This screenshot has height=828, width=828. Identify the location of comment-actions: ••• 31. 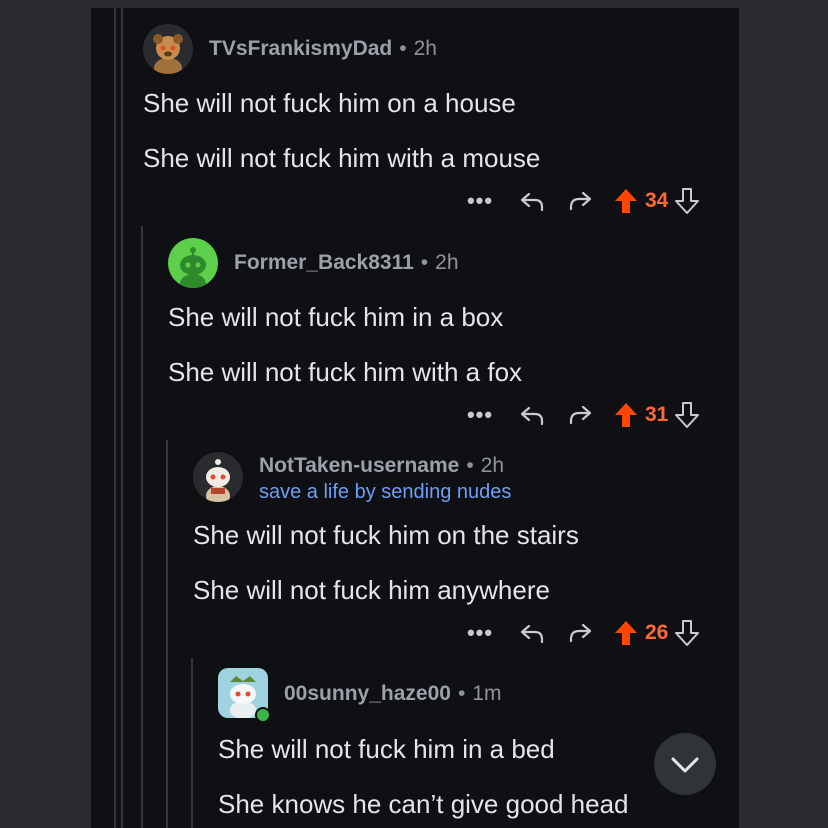
(582, 415).